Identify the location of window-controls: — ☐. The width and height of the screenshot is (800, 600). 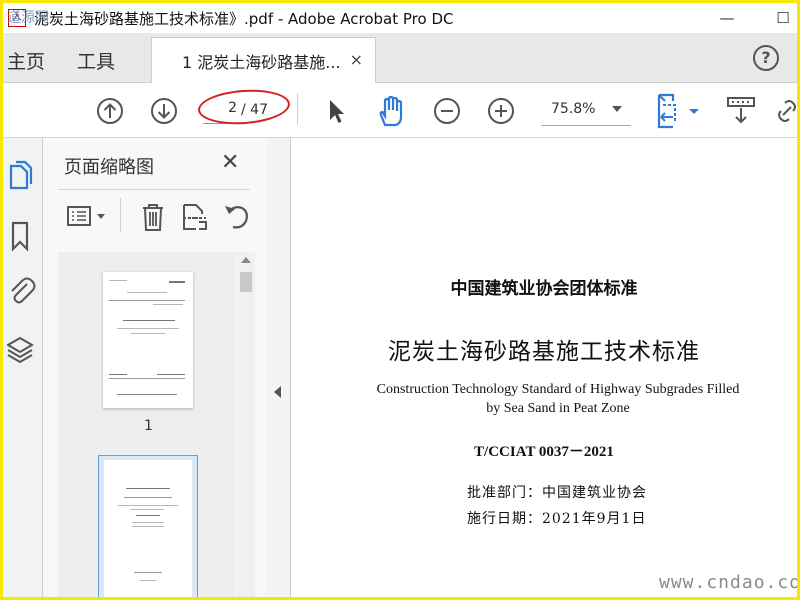
(755, 18).